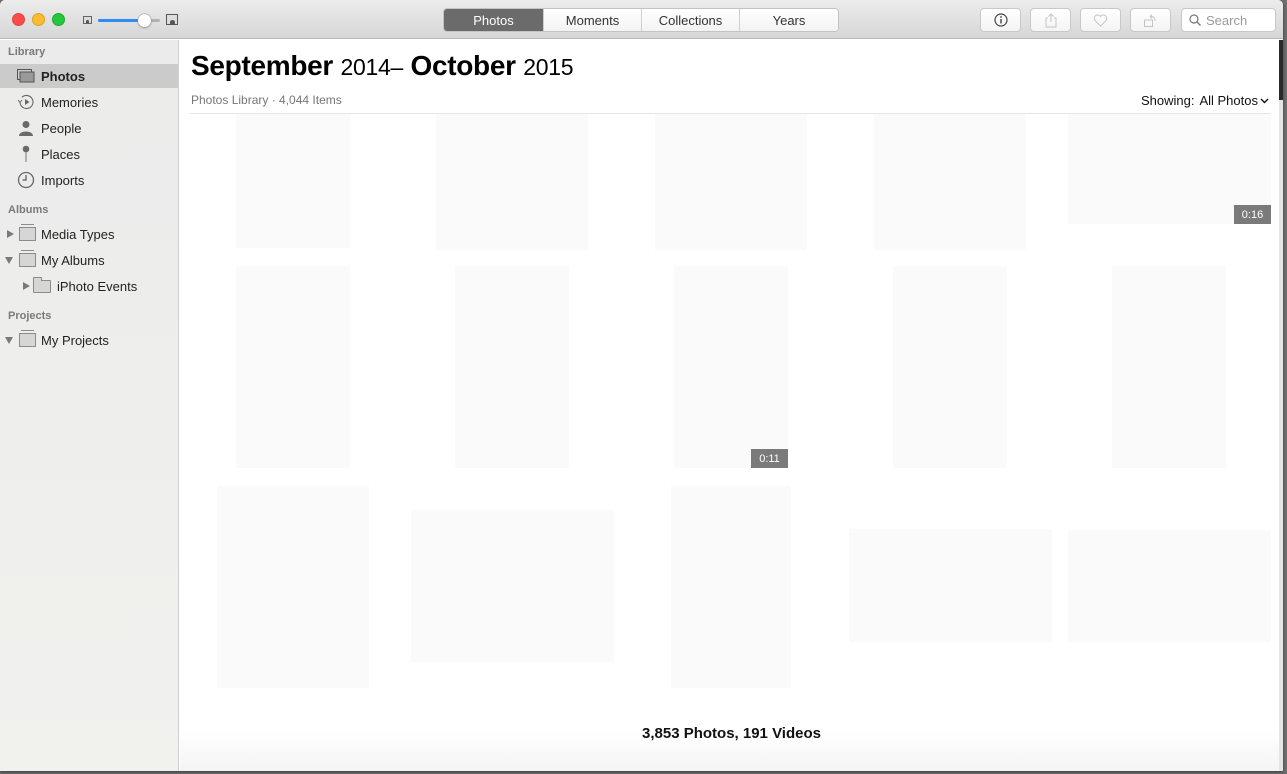 The height and width of the screenshot is (774, 1287). I want to click on sidebar-item-label: People, so click(61, 128).